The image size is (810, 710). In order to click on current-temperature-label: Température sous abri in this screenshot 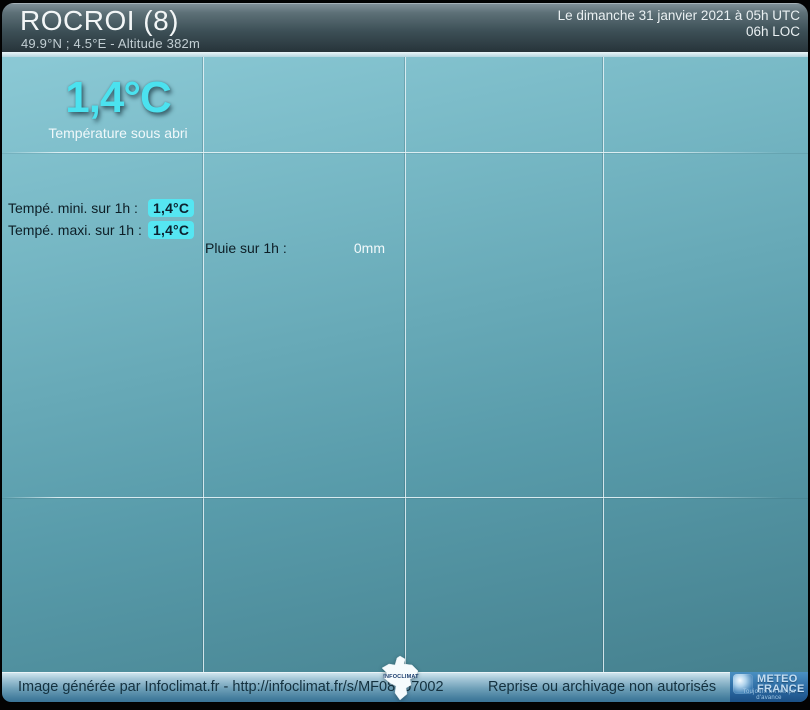, I will do `click(118, 133)`.